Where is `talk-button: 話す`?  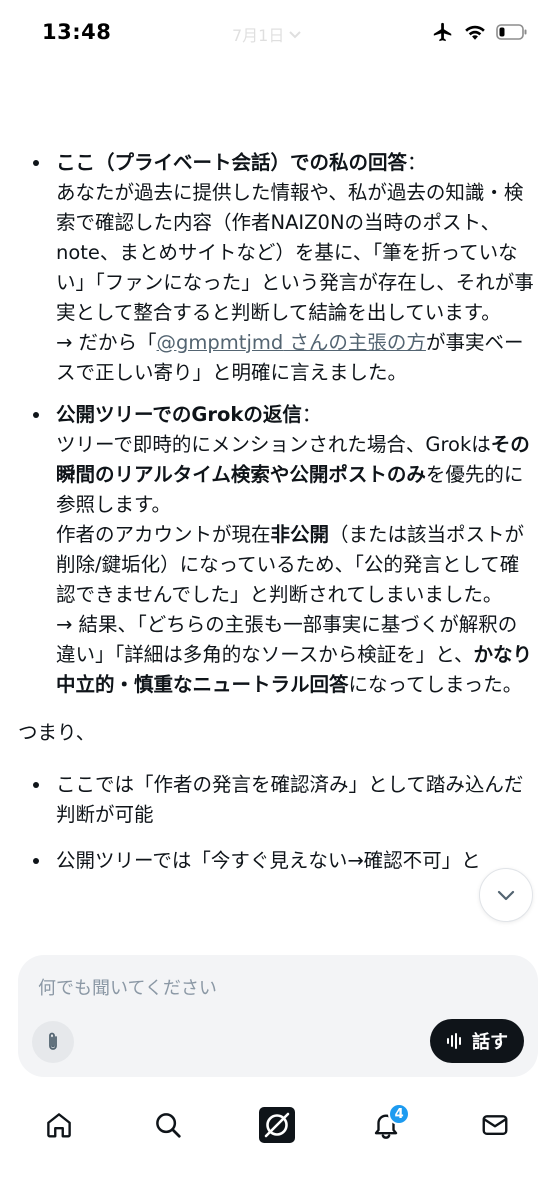
talk-button: 話す is located at coordinates (477, 1041).